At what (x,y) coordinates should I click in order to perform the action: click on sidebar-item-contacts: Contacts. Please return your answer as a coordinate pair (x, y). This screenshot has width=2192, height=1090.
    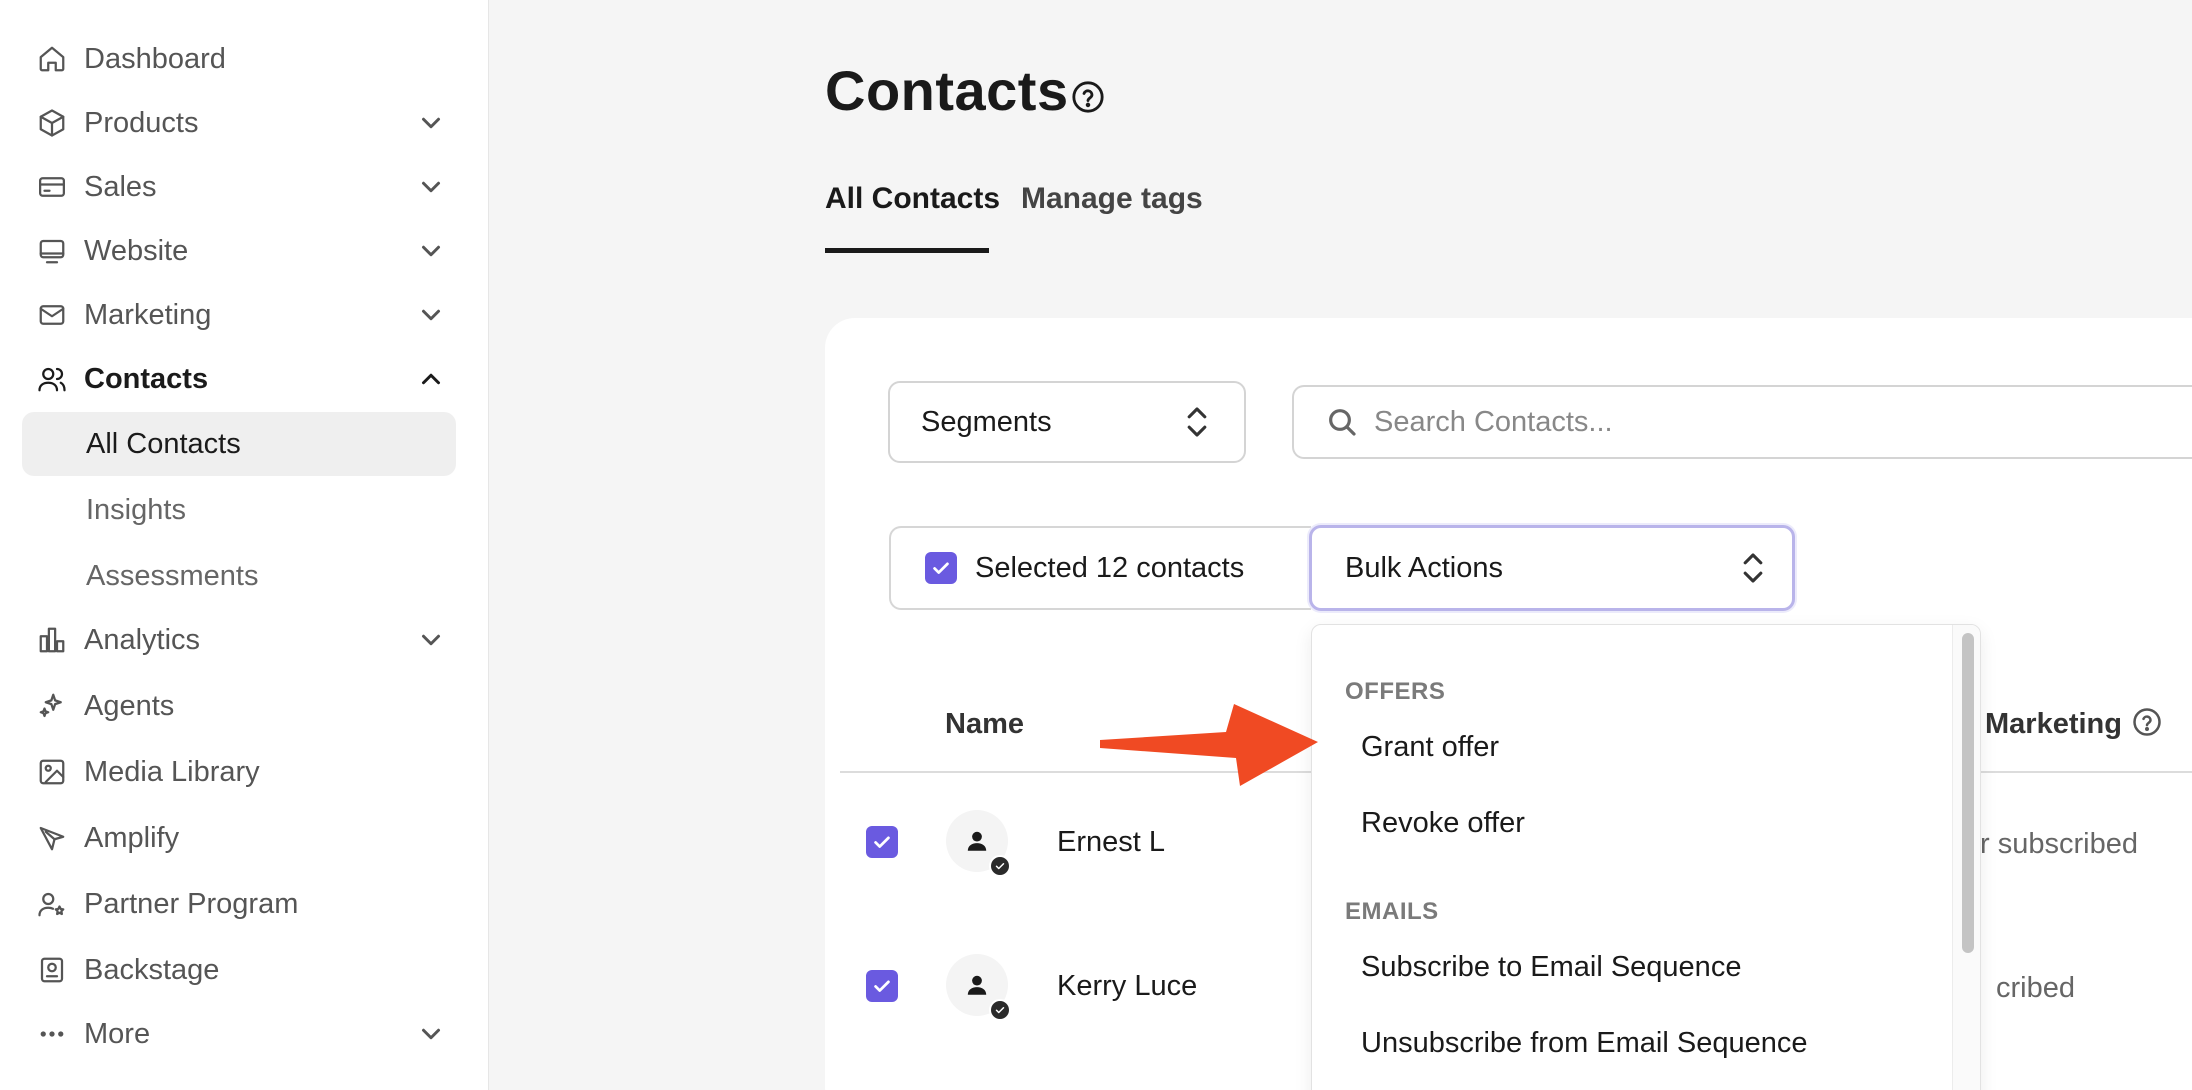
    Looking at the image, I should click on (239, 379).